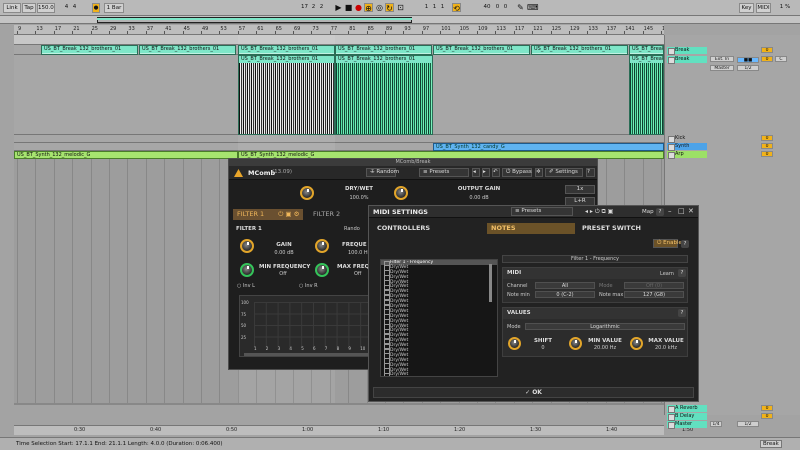  Describe the element at coordinates (268, 214) in the screenshot. I see `tab-filter-1: FILTER 1 ⏻ ▣ ⚙` at that location.